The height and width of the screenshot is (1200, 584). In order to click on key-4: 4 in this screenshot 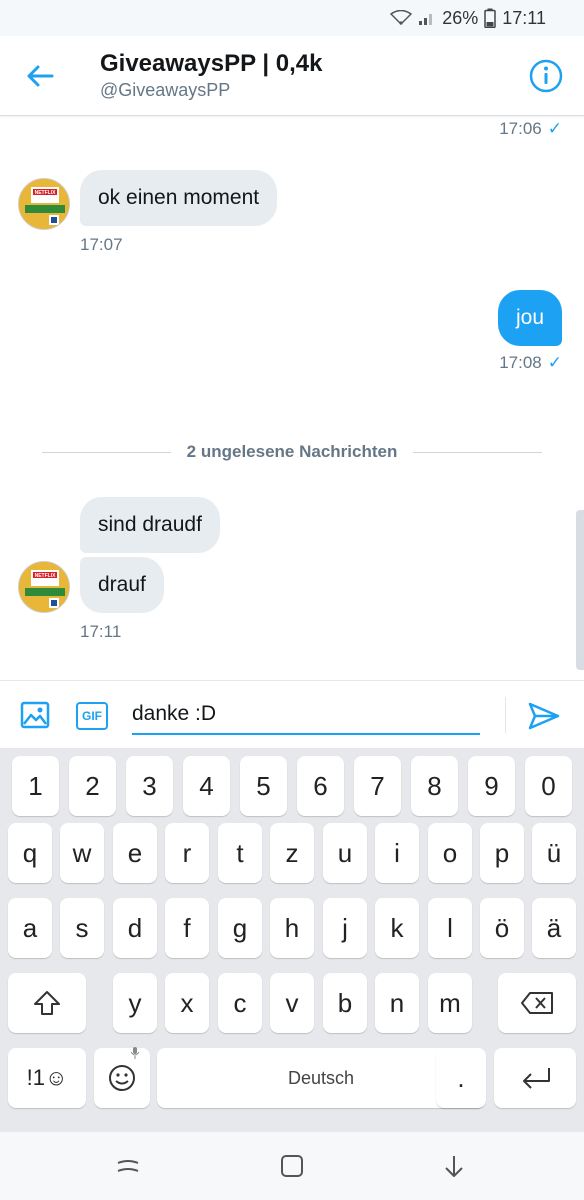, I will do `click(206, 786)`.